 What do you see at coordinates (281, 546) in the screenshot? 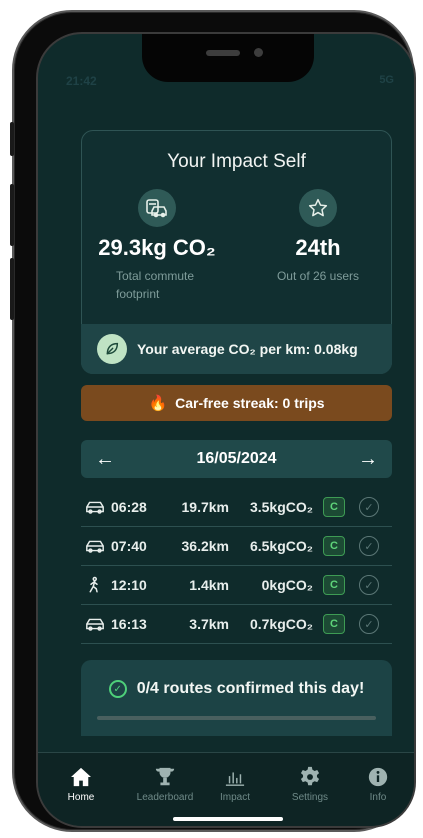
I see `trip-co2: 6.5kgCO₂` at bounding box center [281, 546].